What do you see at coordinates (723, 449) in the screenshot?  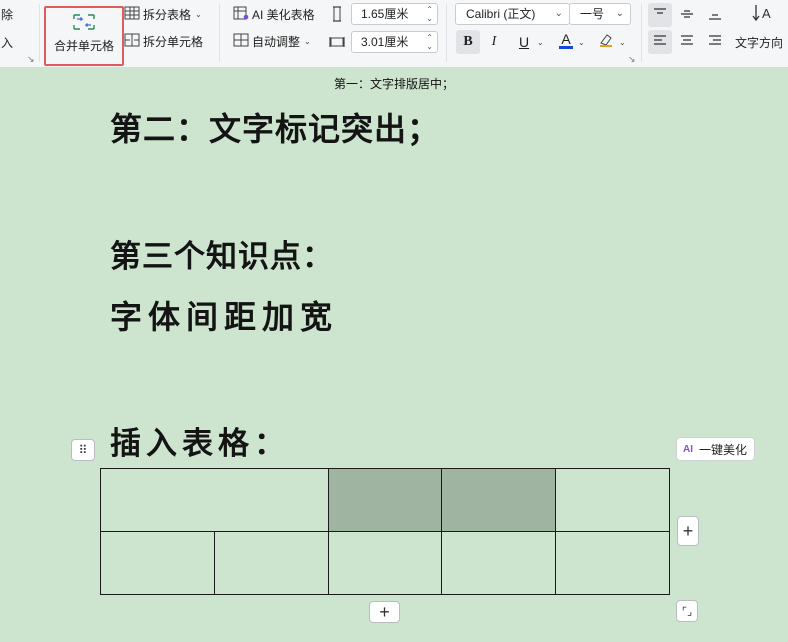 I see `one-click-beautify-label: 一键美化` at bounding box center [723, 449].